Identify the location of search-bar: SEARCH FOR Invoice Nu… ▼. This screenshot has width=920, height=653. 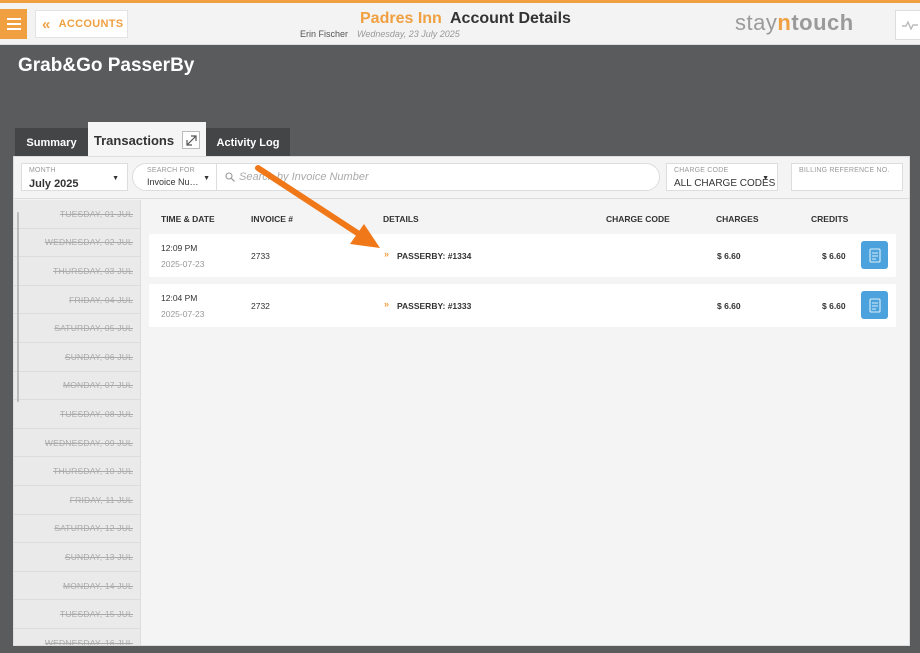
(396, 177).